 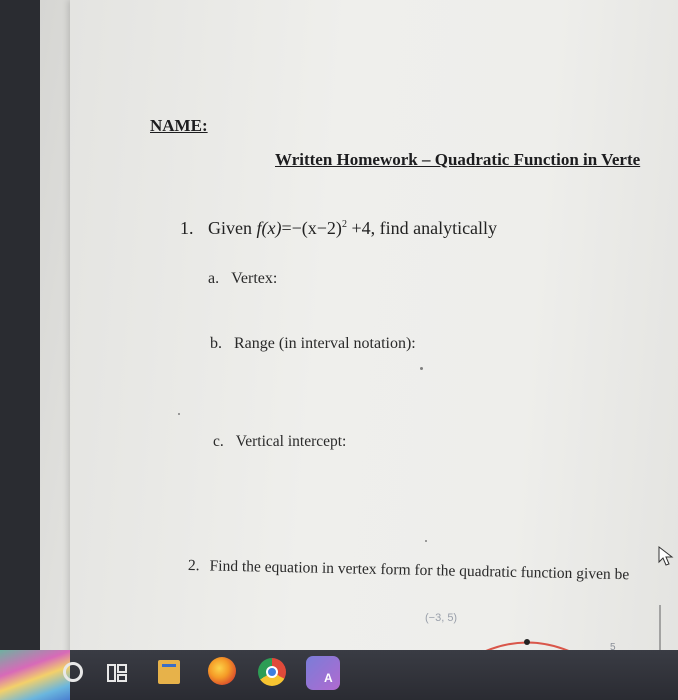 What do you see at coordinates (323, 673) in the screenshot?
I see `app-icon` at bounding box center [323, 673].